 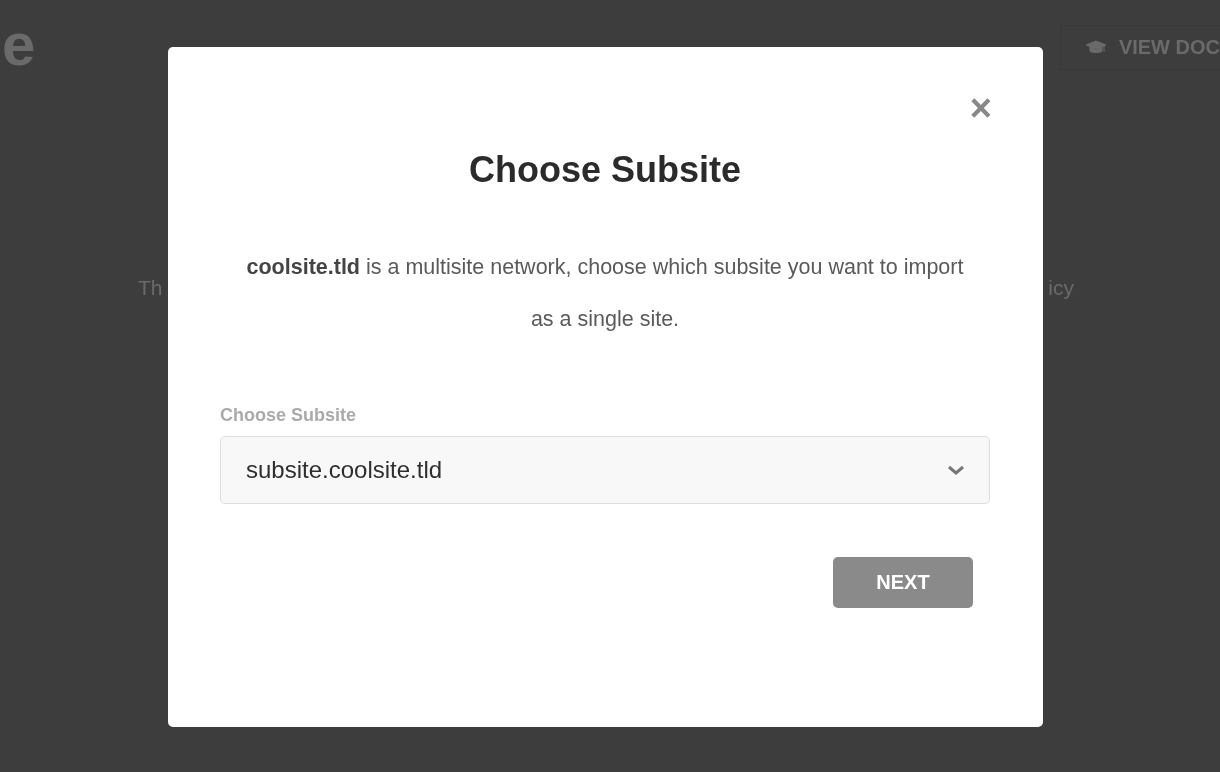 What do you see at coordinates (289, 415) in the screenshot?
I see `field-label: Choose Subsite` at bounding box center [289, 415].